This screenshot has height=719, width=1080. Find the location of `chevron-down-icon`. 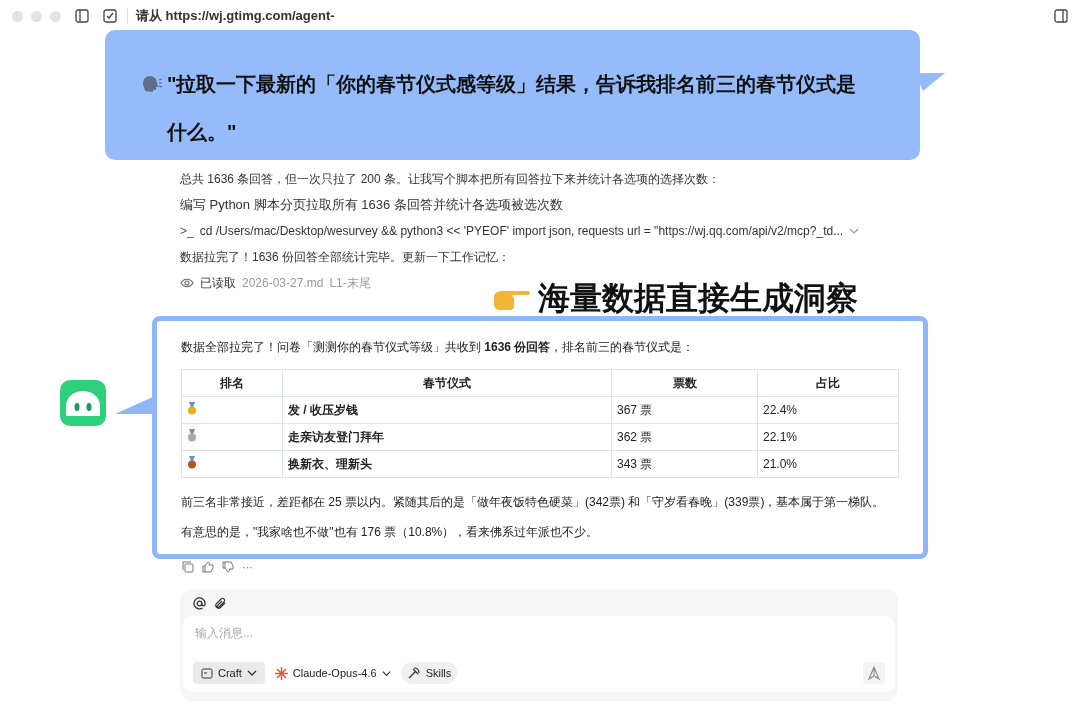

chevron-down-icon is located at coordinates (854, 231).